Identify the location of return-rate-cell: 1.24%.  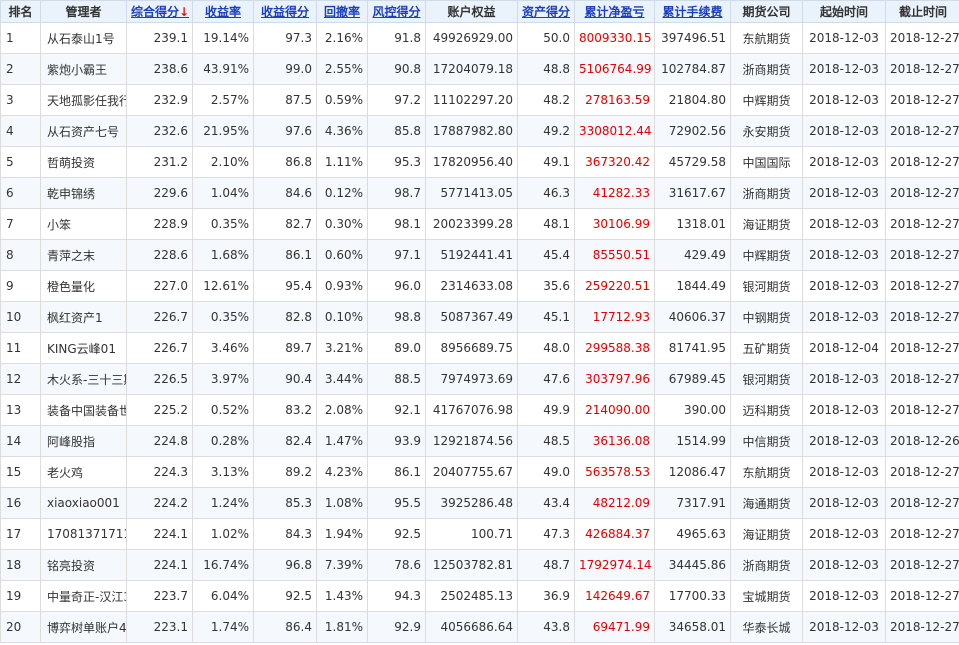
(223, 503).